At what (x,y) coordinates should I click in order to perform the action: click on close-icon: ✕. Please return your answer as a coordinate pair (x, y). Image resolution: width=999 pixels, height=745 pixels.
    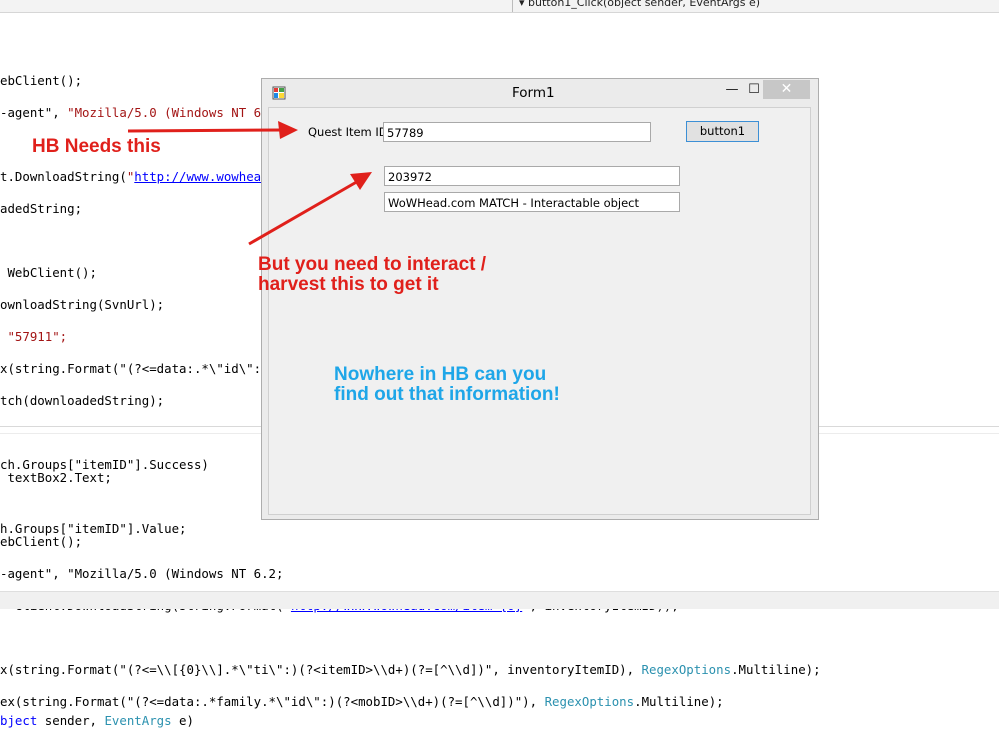
    Looking at the image, I should click on (786, 89).